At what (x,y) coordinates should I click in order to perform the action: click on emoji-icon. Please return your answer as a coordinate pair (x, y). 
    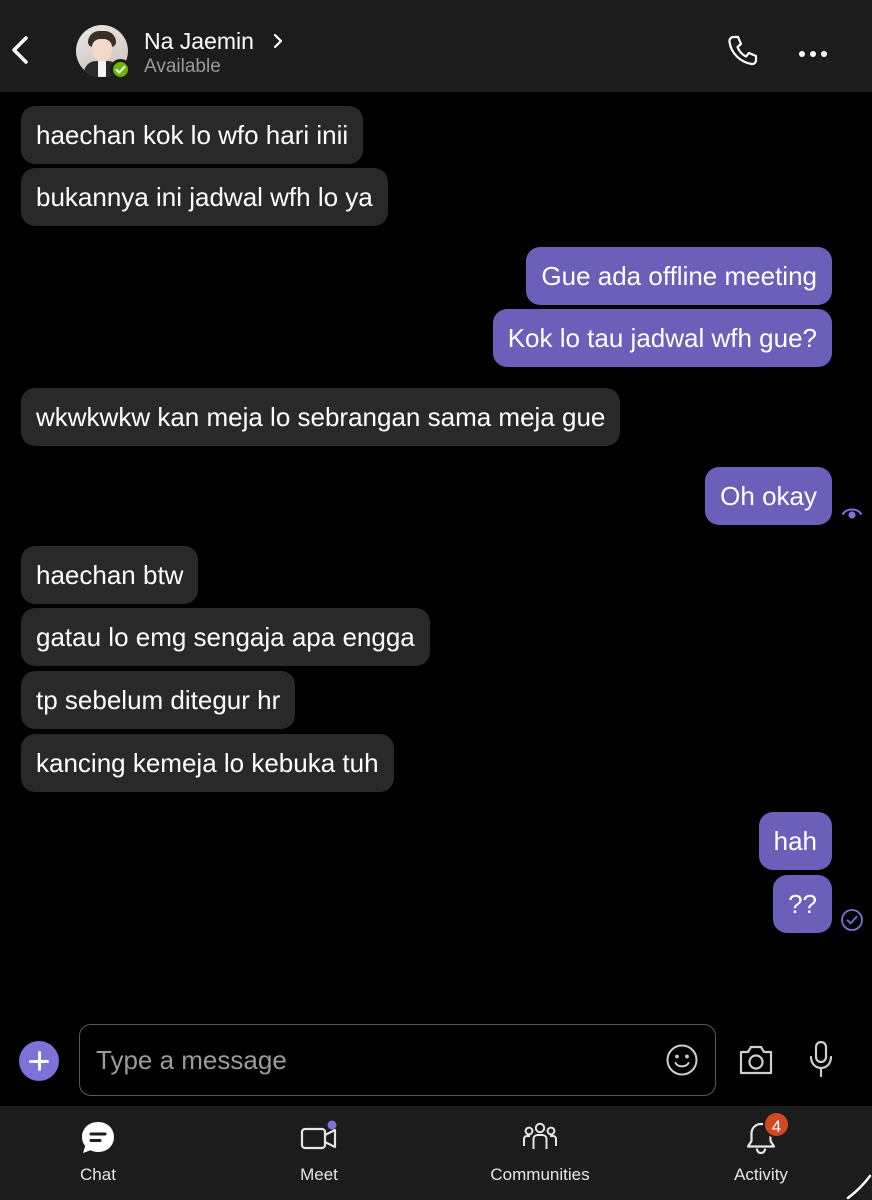
    Looking at the image, I should click on (682, 1060).